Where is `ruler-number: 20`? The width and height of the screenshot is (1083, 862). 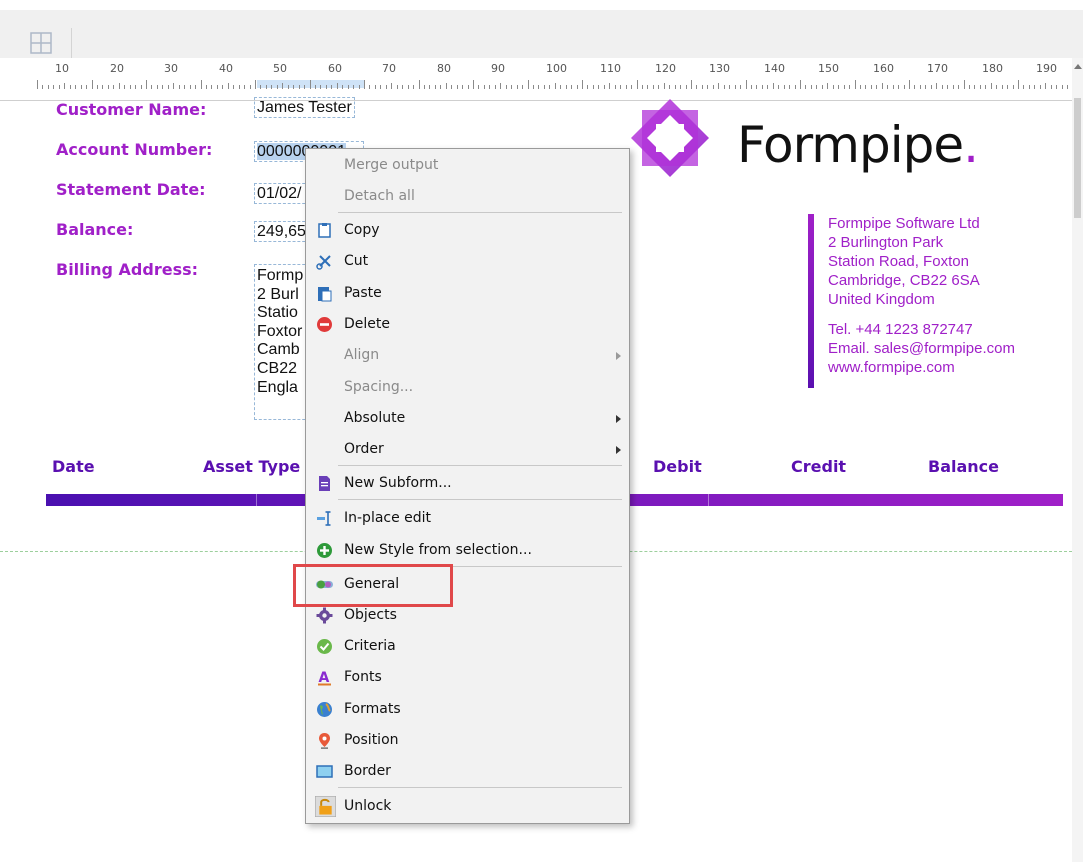
ruler-number: 20 is located at coordinates (117, 68).